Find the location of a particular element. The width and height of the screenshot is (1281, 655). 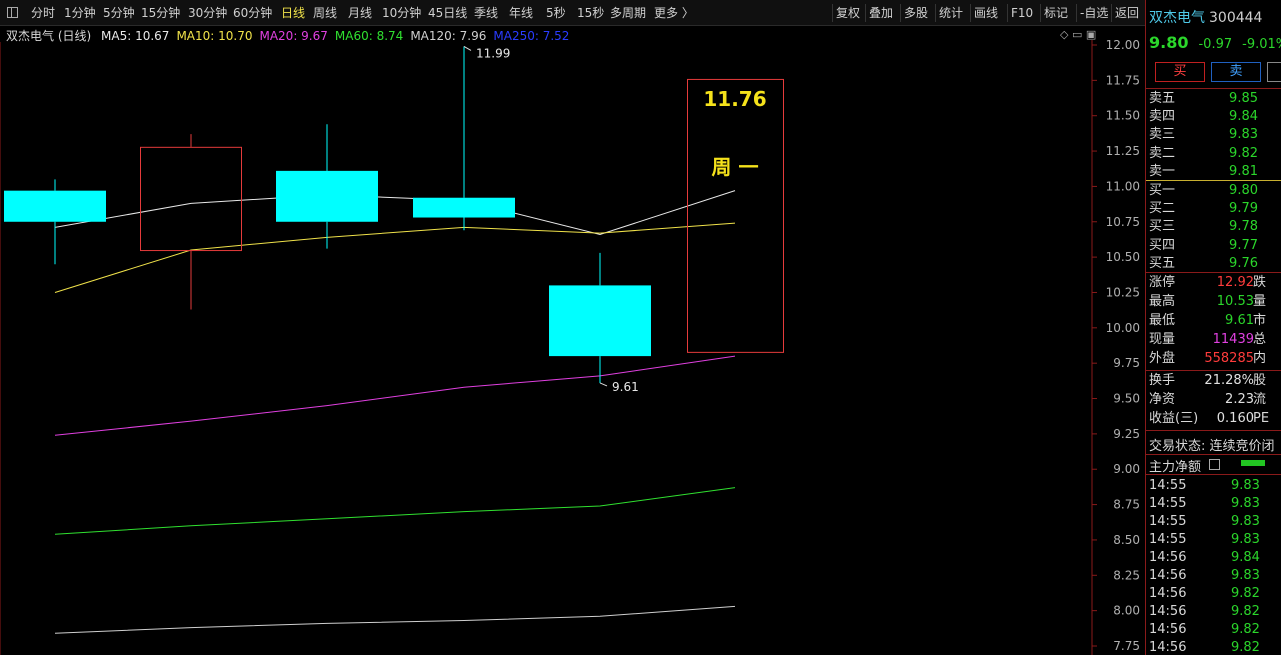

stat-row: 涨停 12.92 跌 is located at coordinates (1213, 283).